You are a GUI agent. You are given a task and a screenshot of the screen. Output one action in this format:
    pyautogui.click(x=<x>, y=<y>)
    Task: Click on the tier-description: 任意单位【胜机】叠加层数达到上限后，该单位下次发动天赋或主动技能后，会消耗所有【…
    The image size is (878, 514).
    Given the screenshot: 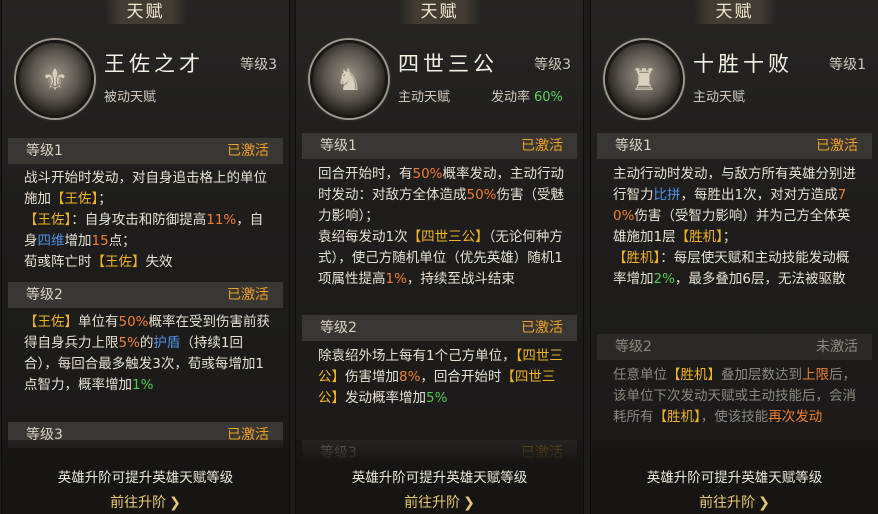 What is the action you would take?
    pyautogui.click(x=736, y=396)
    